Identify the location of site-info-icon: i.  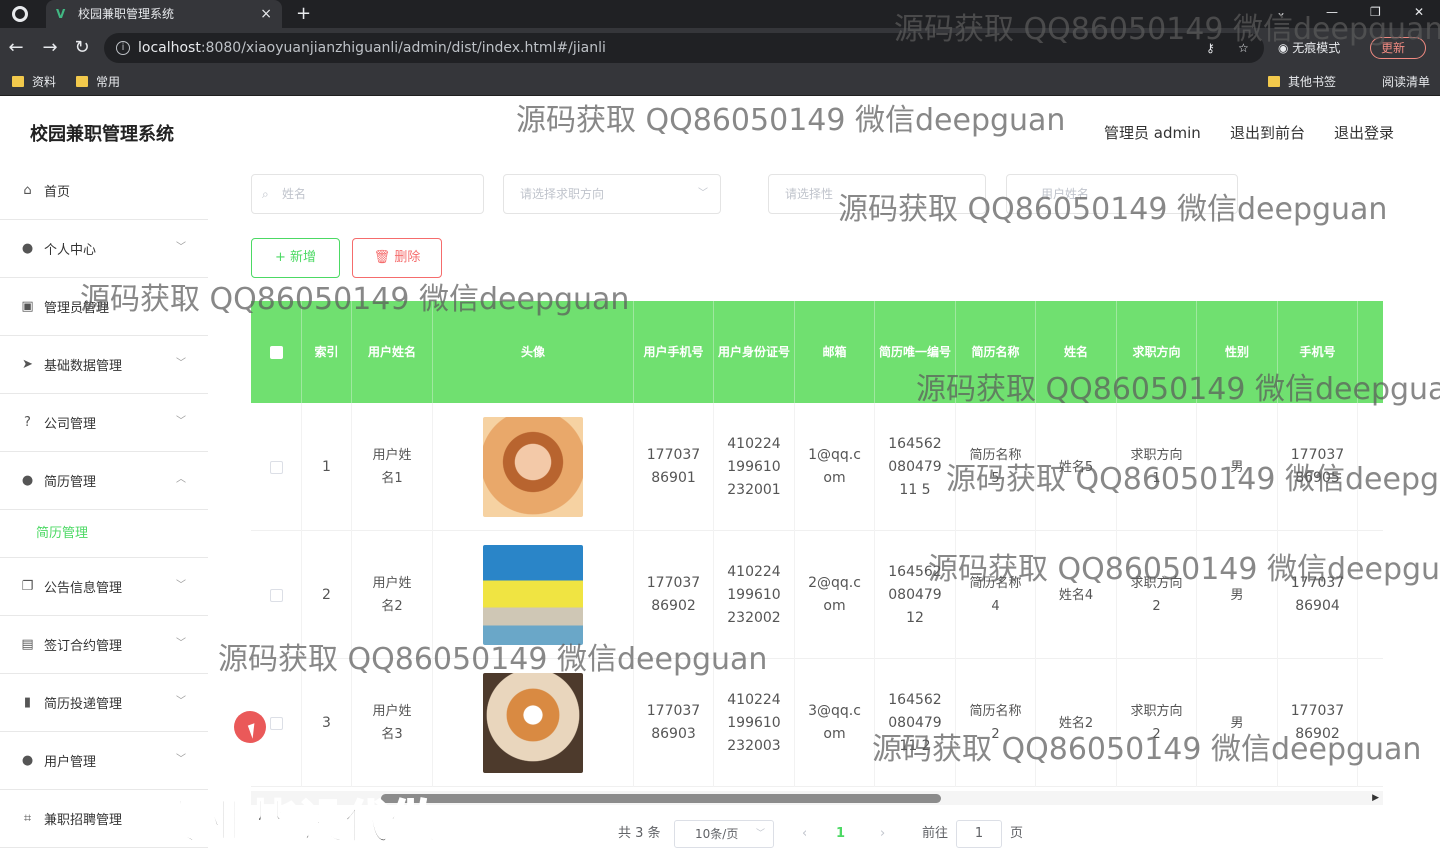
(123, 48).